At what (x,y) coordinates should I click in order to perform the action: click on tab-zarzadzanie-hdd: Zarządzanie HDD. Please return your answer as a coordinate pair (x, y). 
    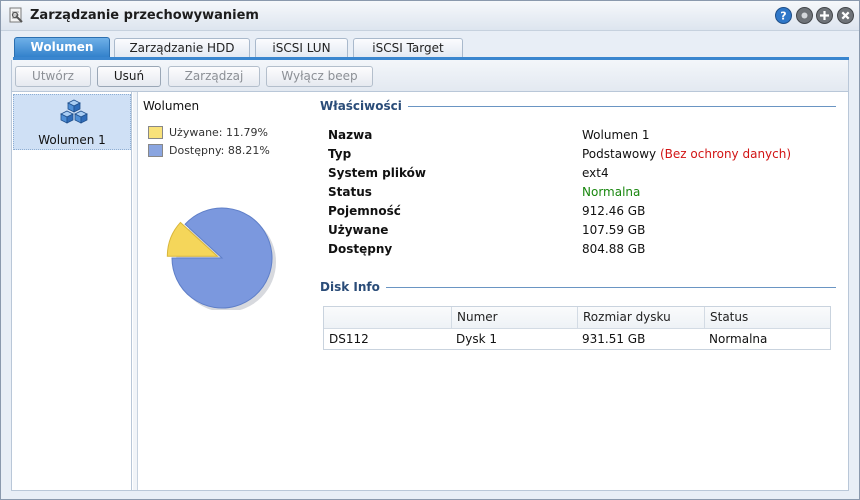
    Looking at the image, I should click on (182, 48).